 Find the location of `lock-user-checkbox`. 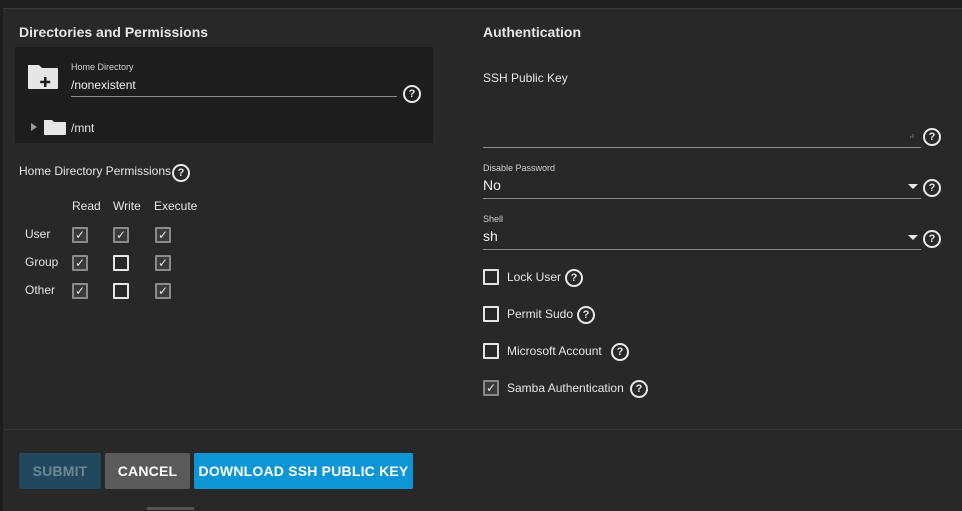

lock-user-checkbox is located at coordinates (491, 277).